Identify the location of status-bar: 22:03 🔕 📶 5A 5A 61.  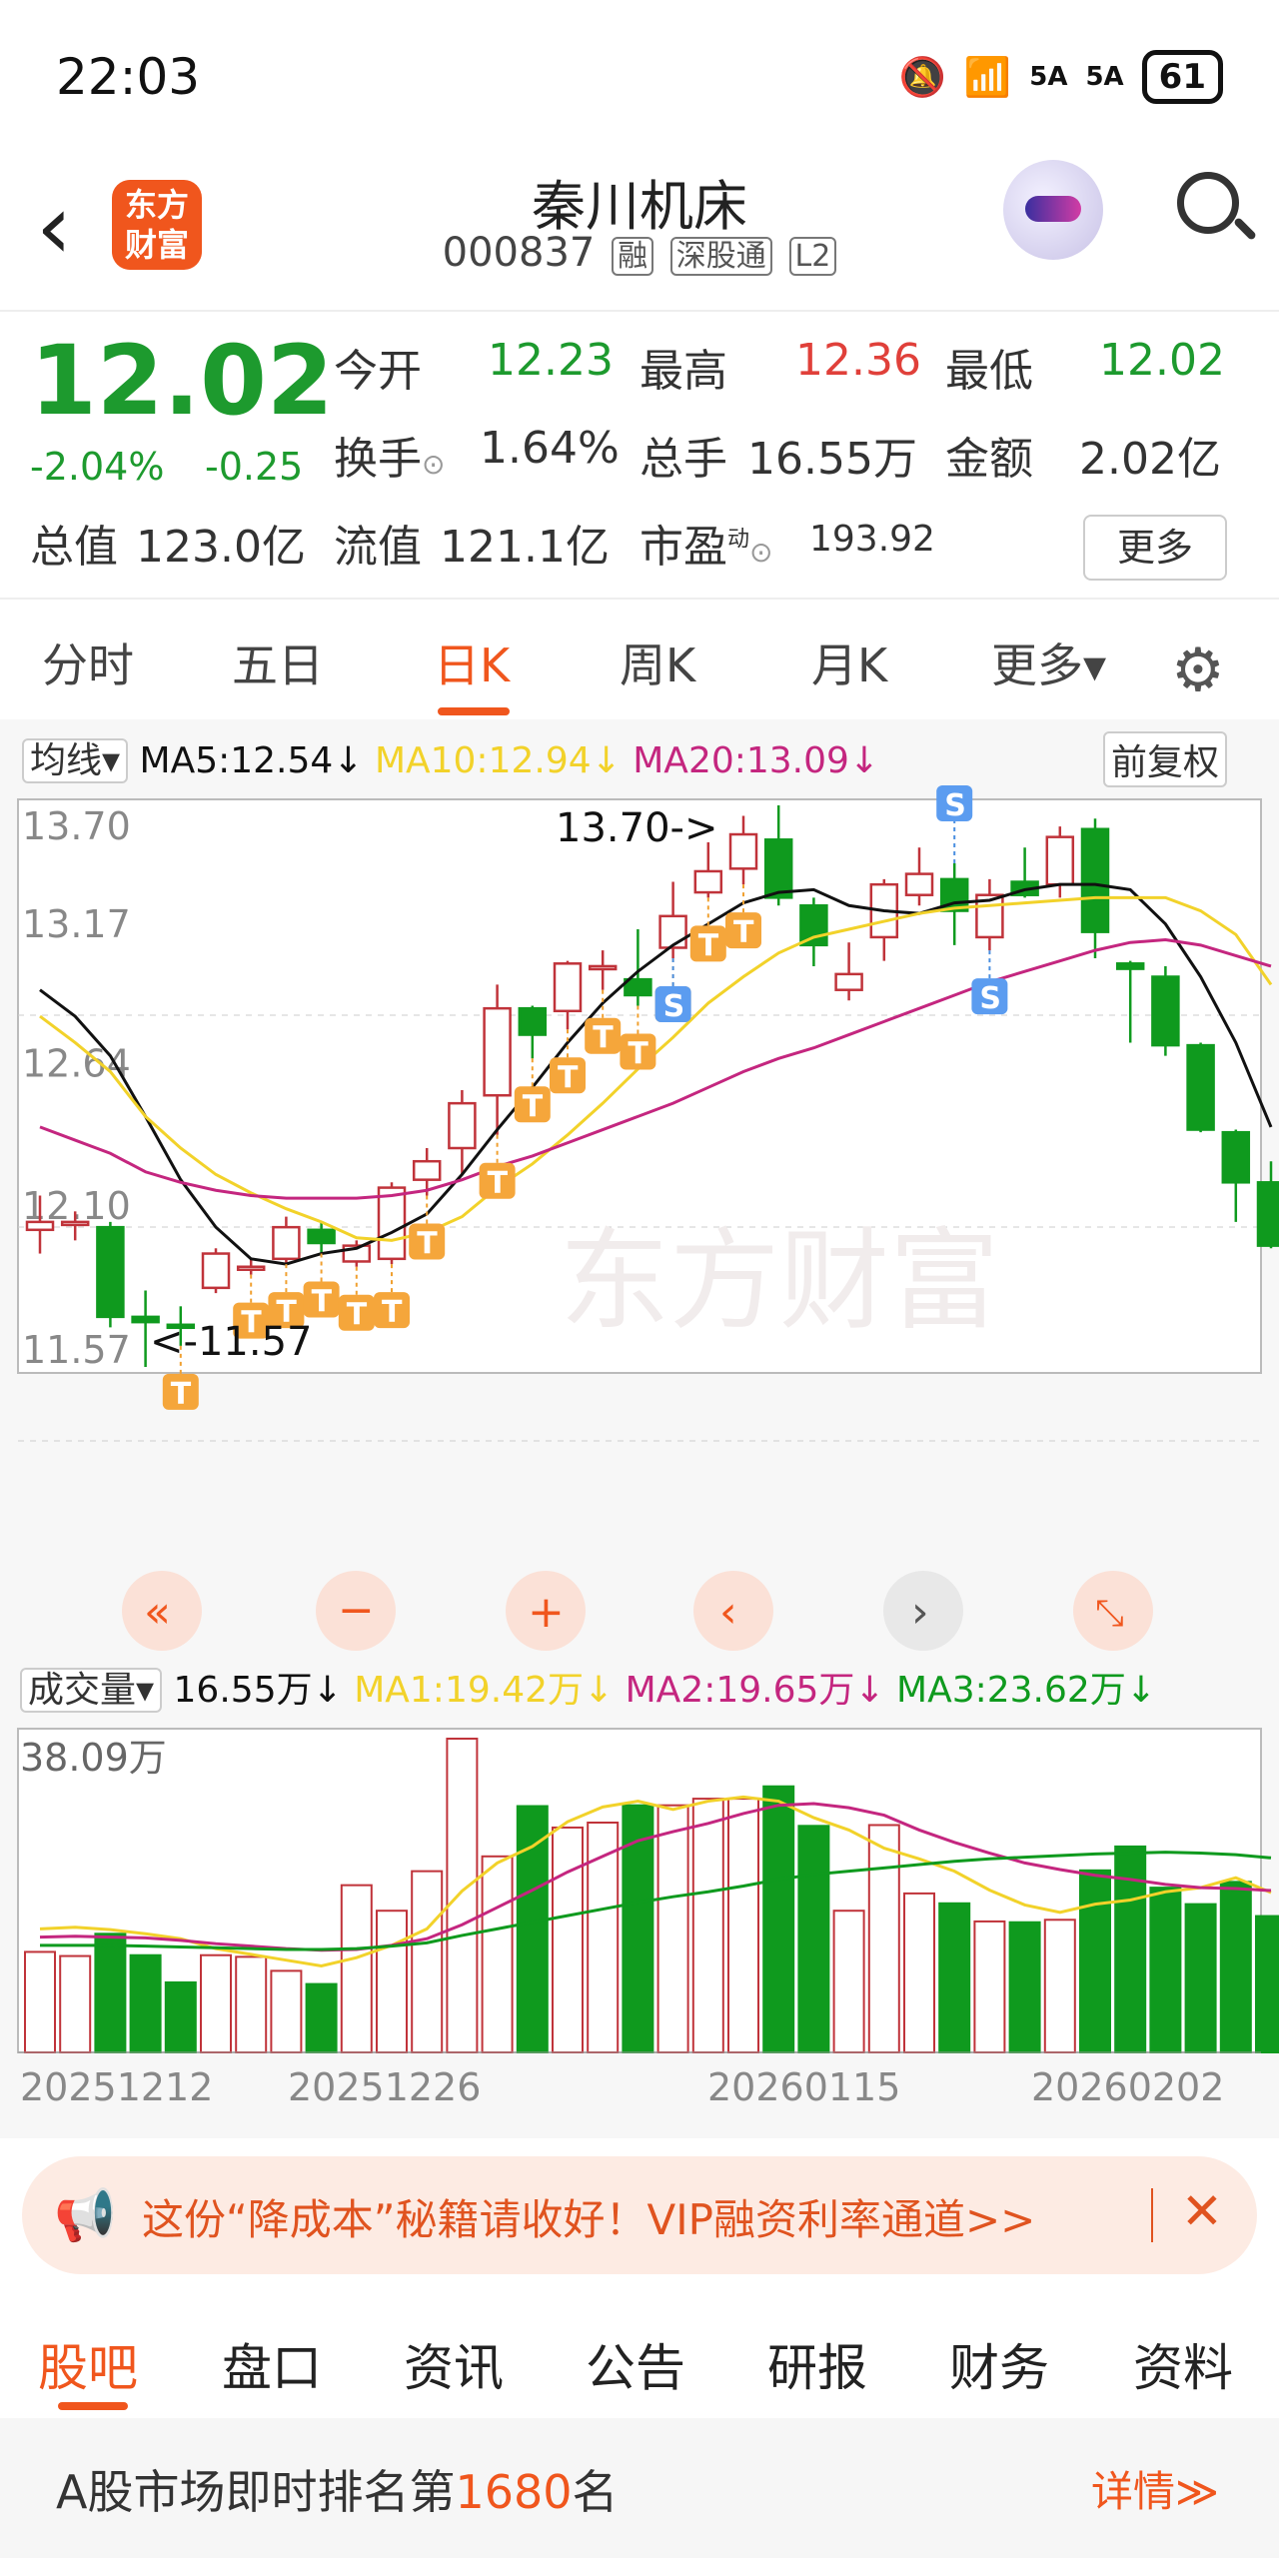
(639, 75).